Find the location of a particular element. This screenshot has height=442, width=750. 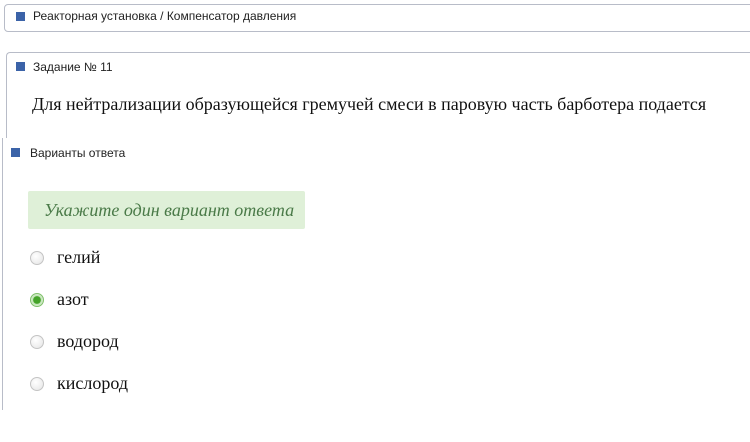

answers-title: Варианты ответа is located at coordinates (78, 153).